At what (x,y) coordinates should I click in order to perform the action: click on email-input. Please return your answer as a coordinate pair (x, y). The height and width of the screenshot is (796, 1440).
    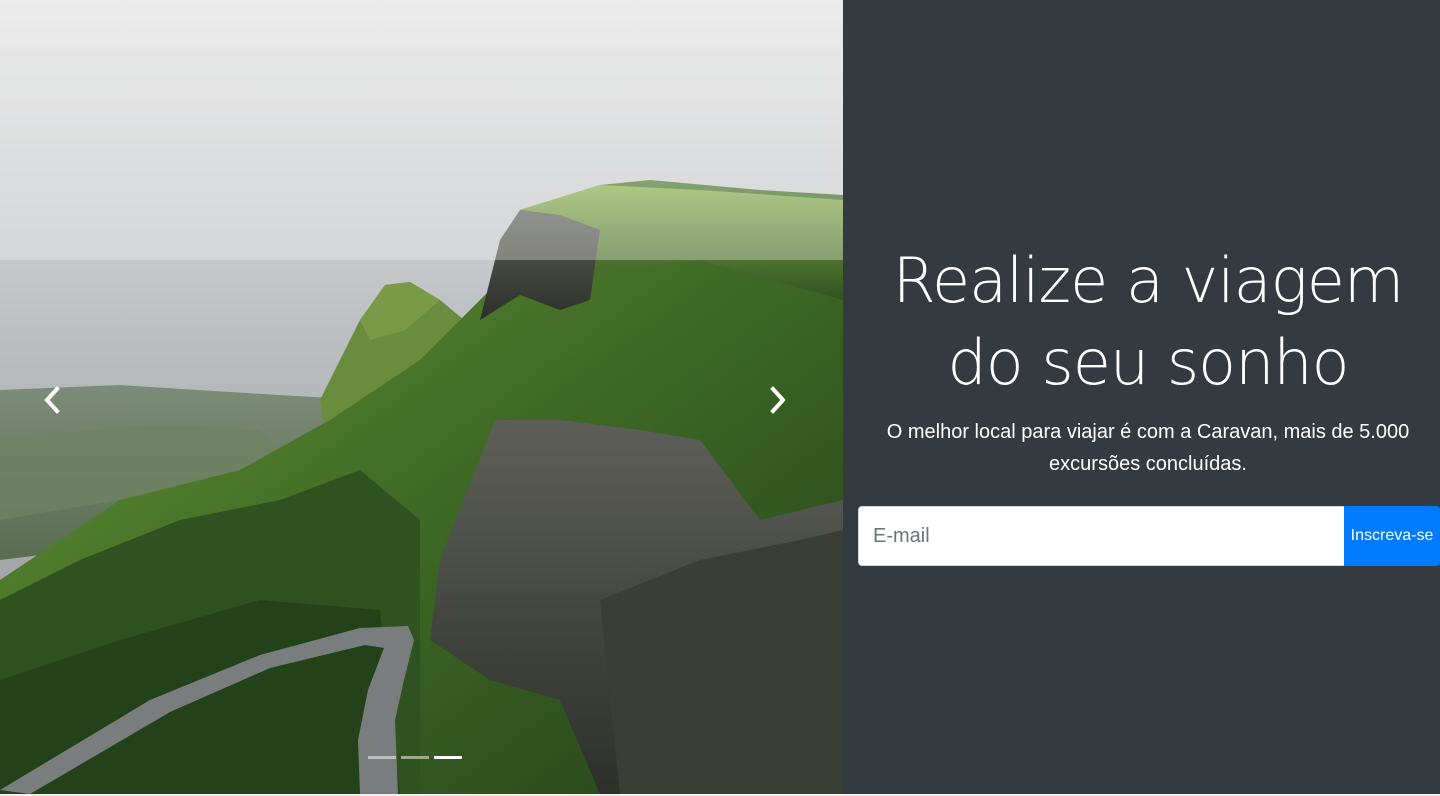
    Looking at the image, I should click on (1101, 536).